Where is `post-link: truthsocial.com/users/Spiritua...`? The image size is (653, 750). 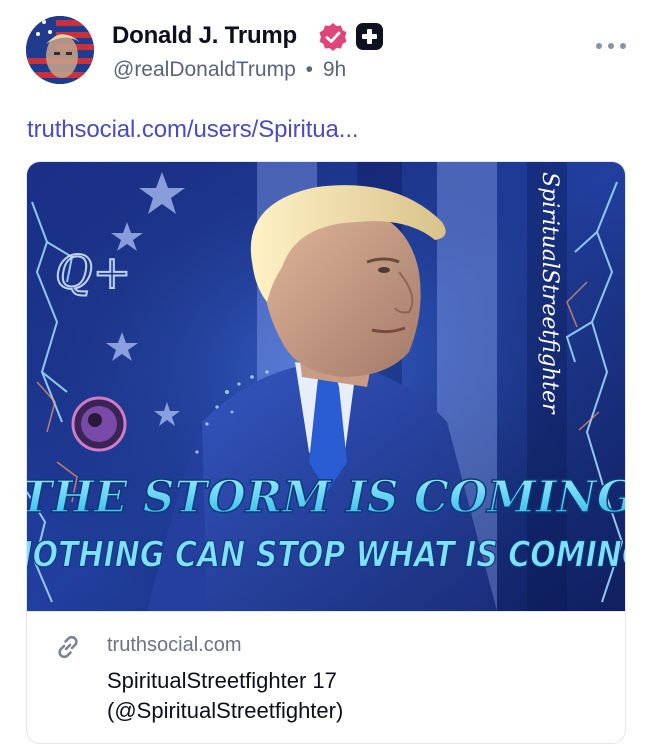 post-link: truthsocial.com/users/Spiritua... is located at coordinates (193, 130).